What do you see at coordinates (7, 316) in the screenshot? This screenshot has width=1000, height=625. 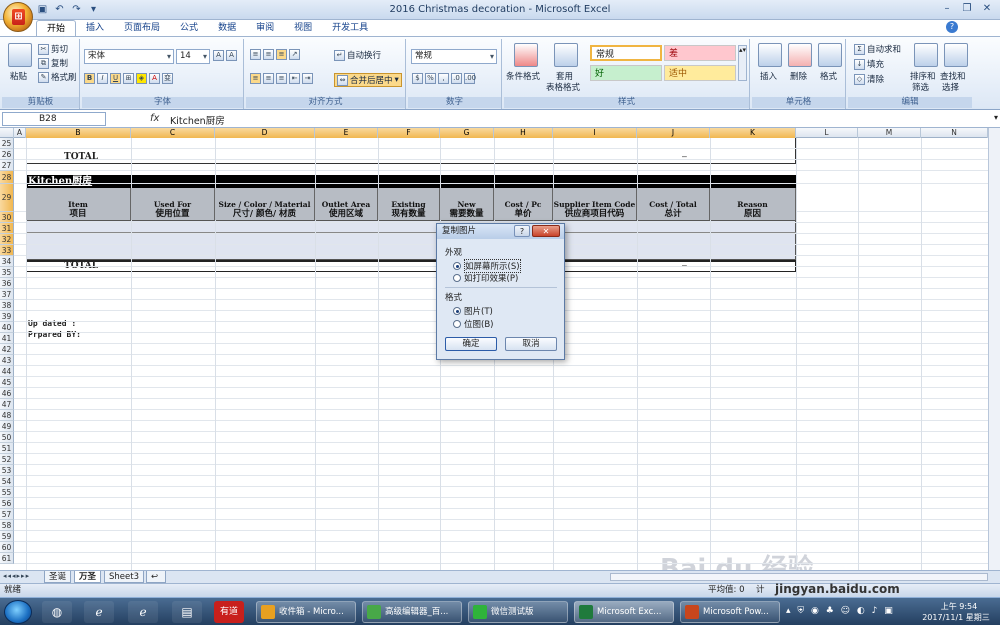 I see `row-header: 39` at bounding box center [7, 316].